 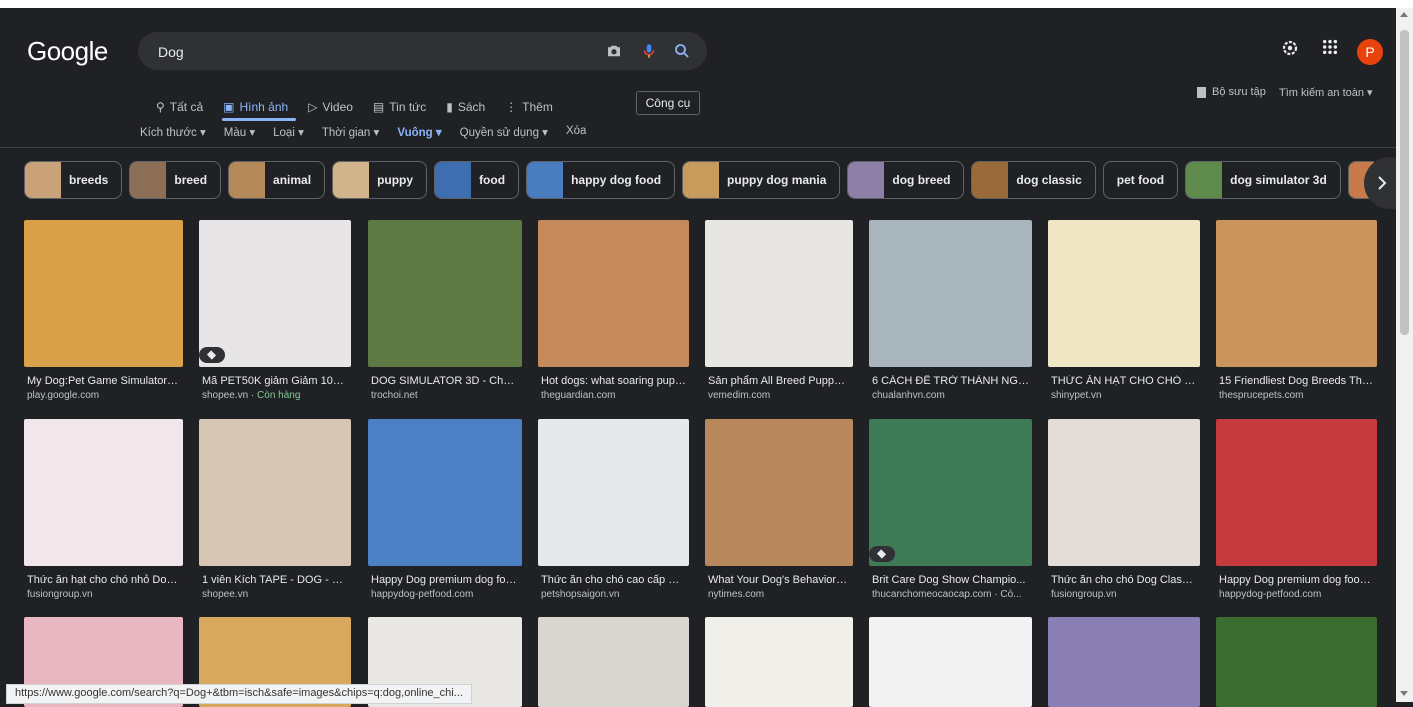 I want to click on filter-time: Thời gian ▾, so click(x=350, y=132).